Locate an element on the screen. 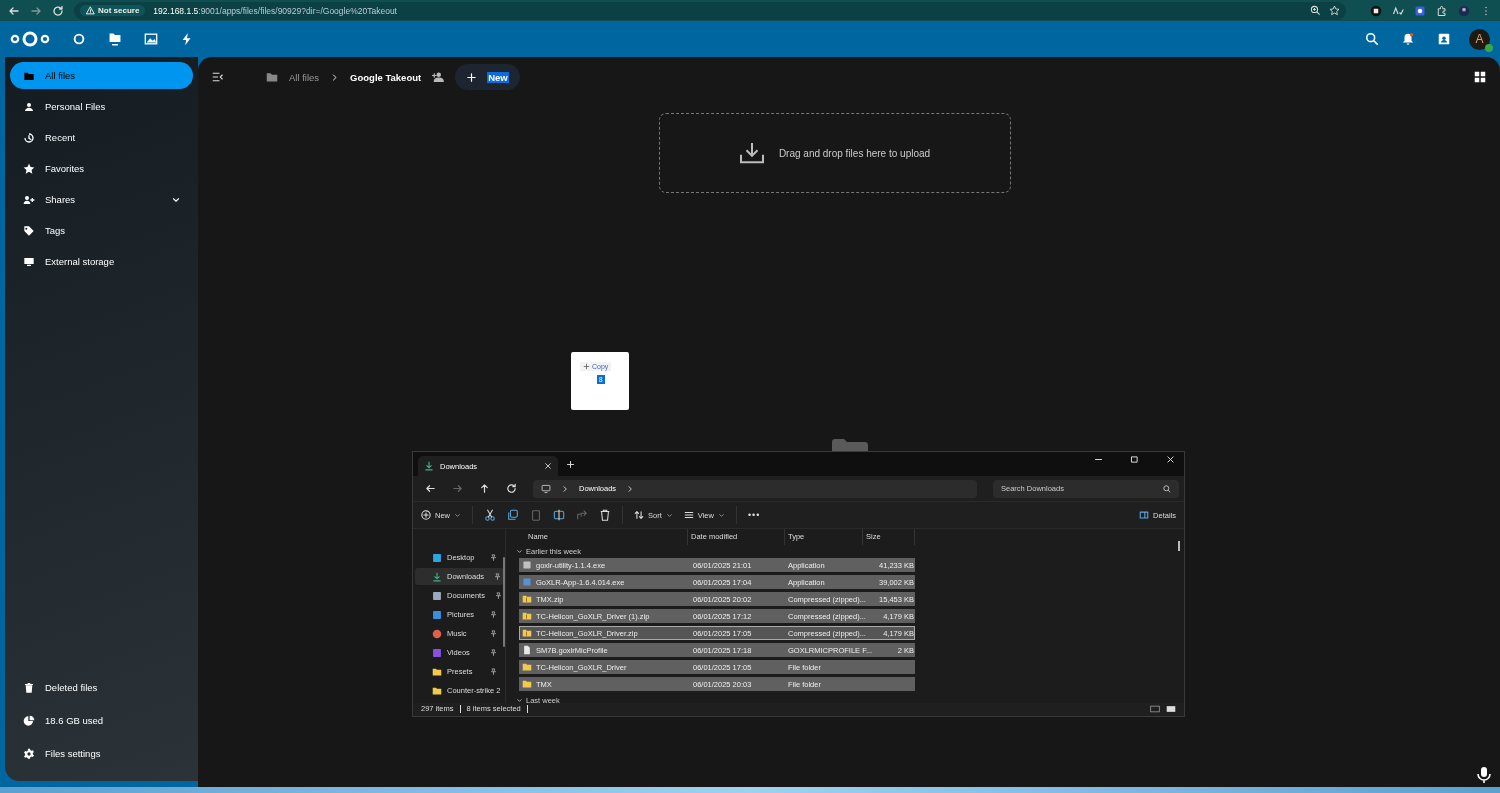 The image size is (1500, 793). zoom-icon is located at coordinates (1315, 10).